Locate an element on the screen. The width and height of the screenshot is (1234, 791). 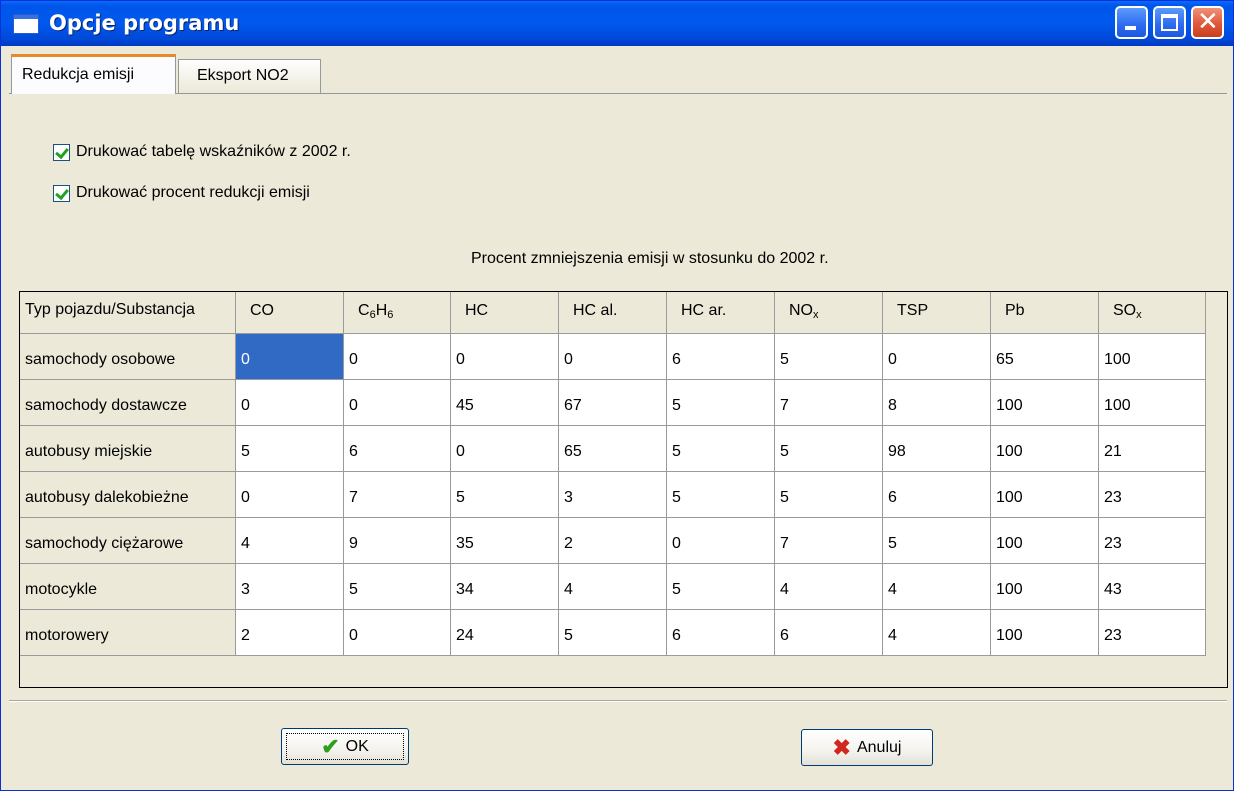
column-header-label: HC al. is located at coordinates (595, 310).